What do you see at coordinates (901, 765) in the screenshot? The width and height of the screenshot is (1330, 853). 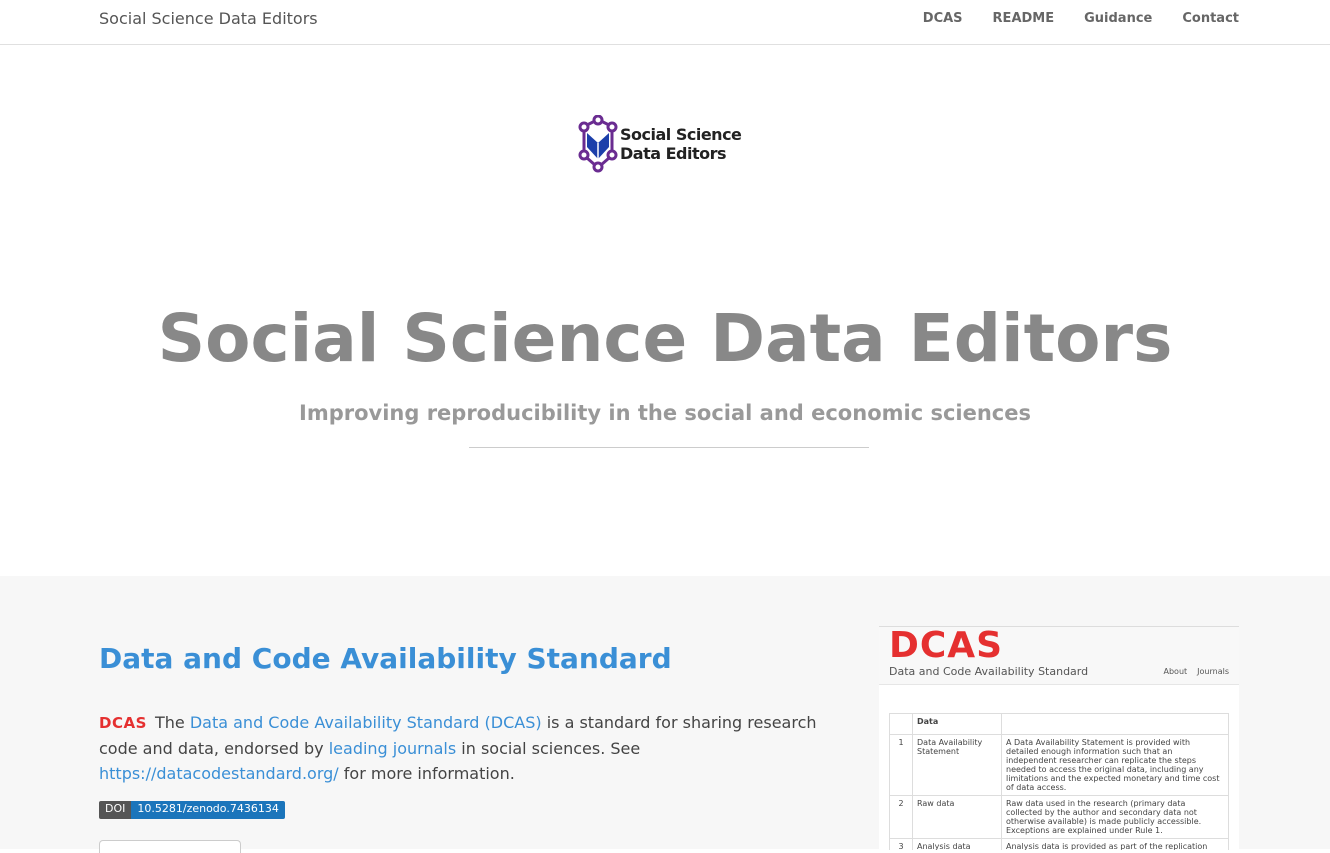 I see `row-number: 1` at bounding box center [901, 765].